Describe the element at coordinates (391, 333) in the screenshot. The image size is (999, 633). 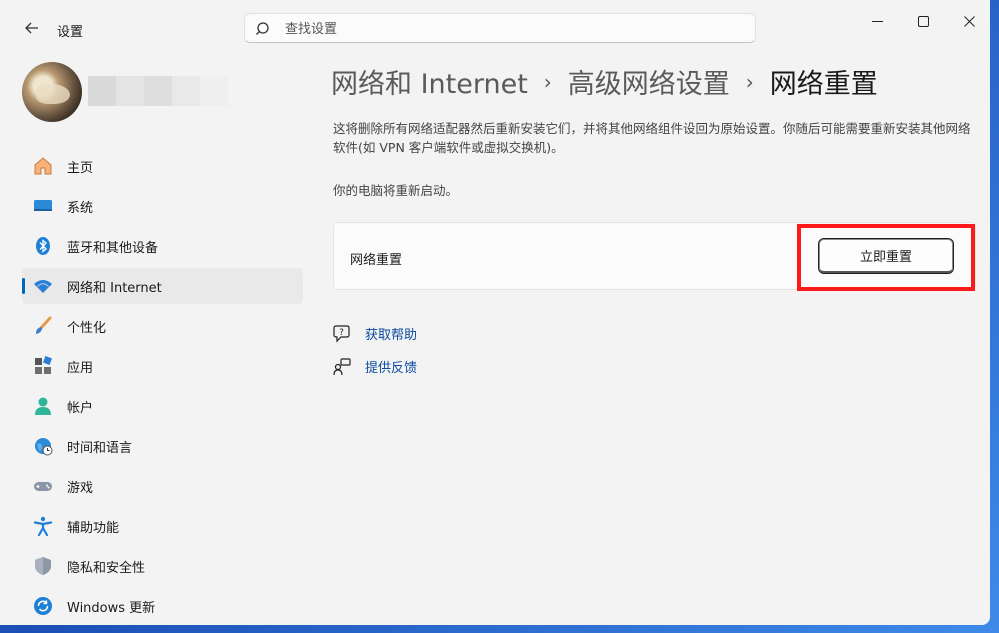
I see `get-help-link: 获取帮助` at that location.